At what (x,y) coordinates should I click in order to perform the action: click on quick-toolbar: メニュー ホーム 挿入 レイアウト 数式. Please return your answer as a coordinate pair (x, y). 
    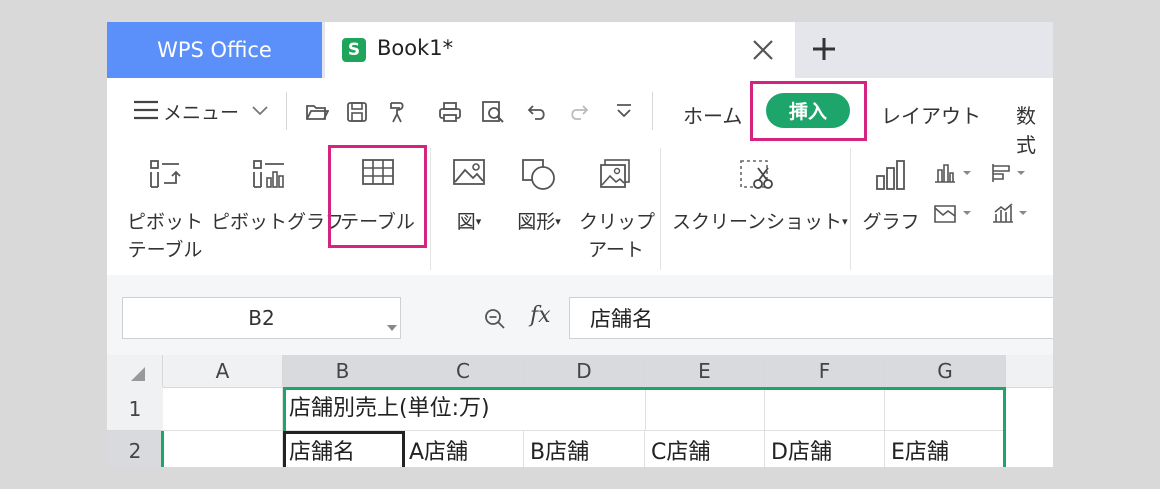
    Looking at the image, I should click on (580, 117).